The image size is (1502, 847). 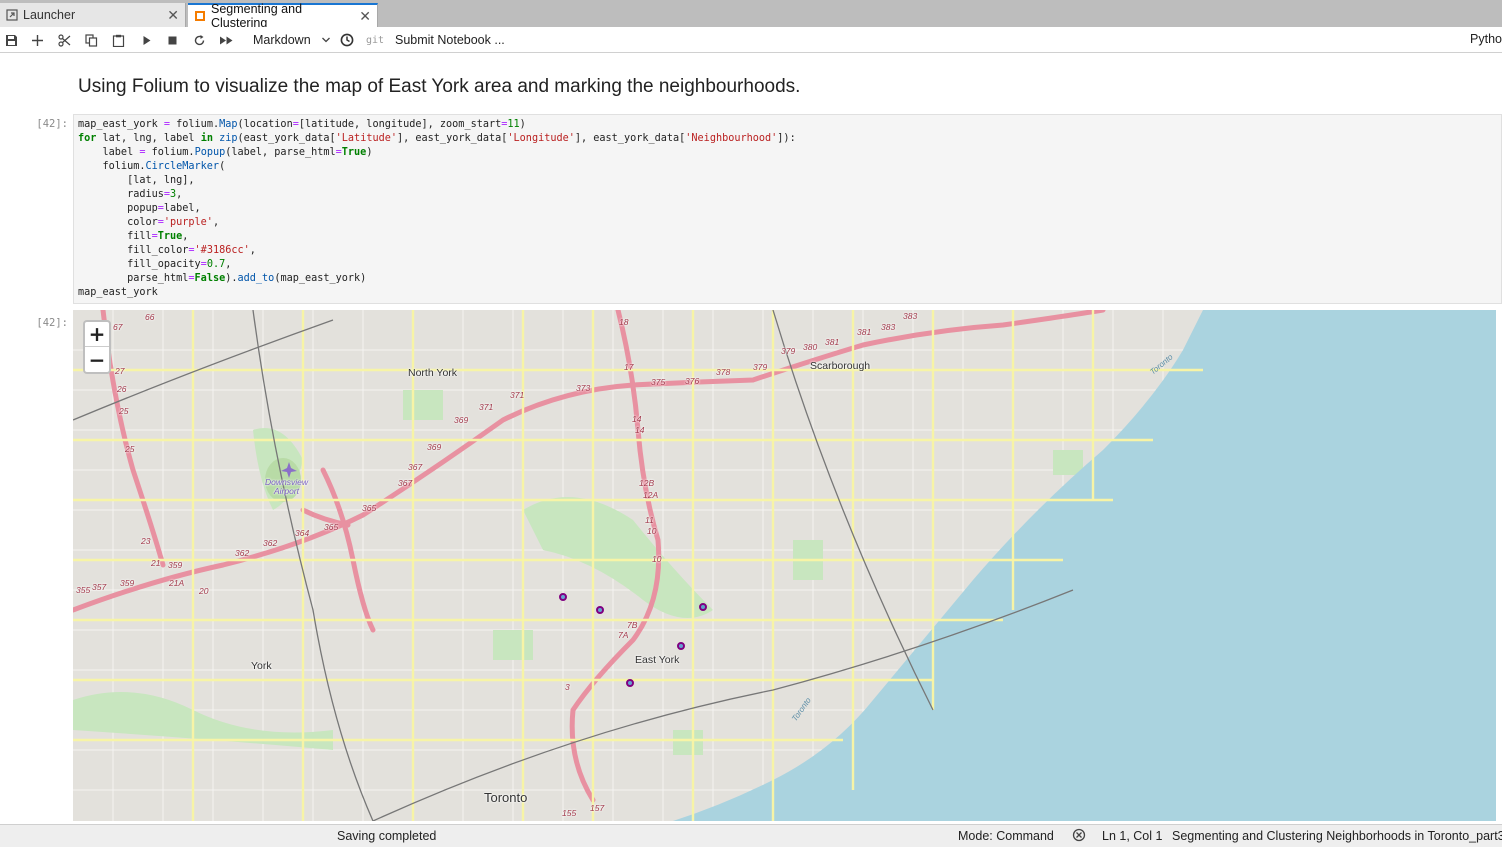 What do you see at coordinates (810, 347) in the screenshot?
I see `route-label: 380` at bounding box center [810, 347].